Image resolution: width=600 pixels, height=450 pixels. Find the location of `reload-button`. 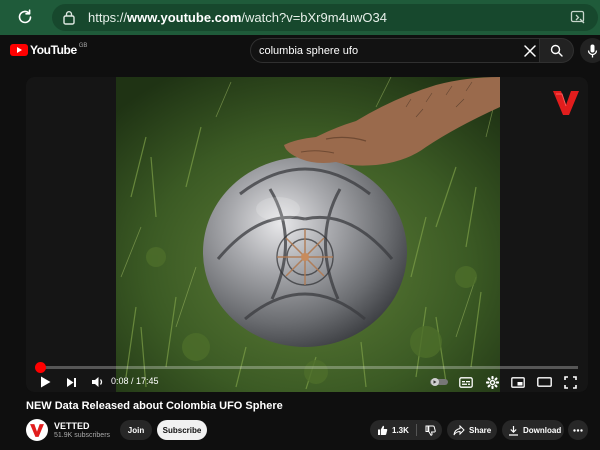

reload-button is located at coordinates (25, 17).